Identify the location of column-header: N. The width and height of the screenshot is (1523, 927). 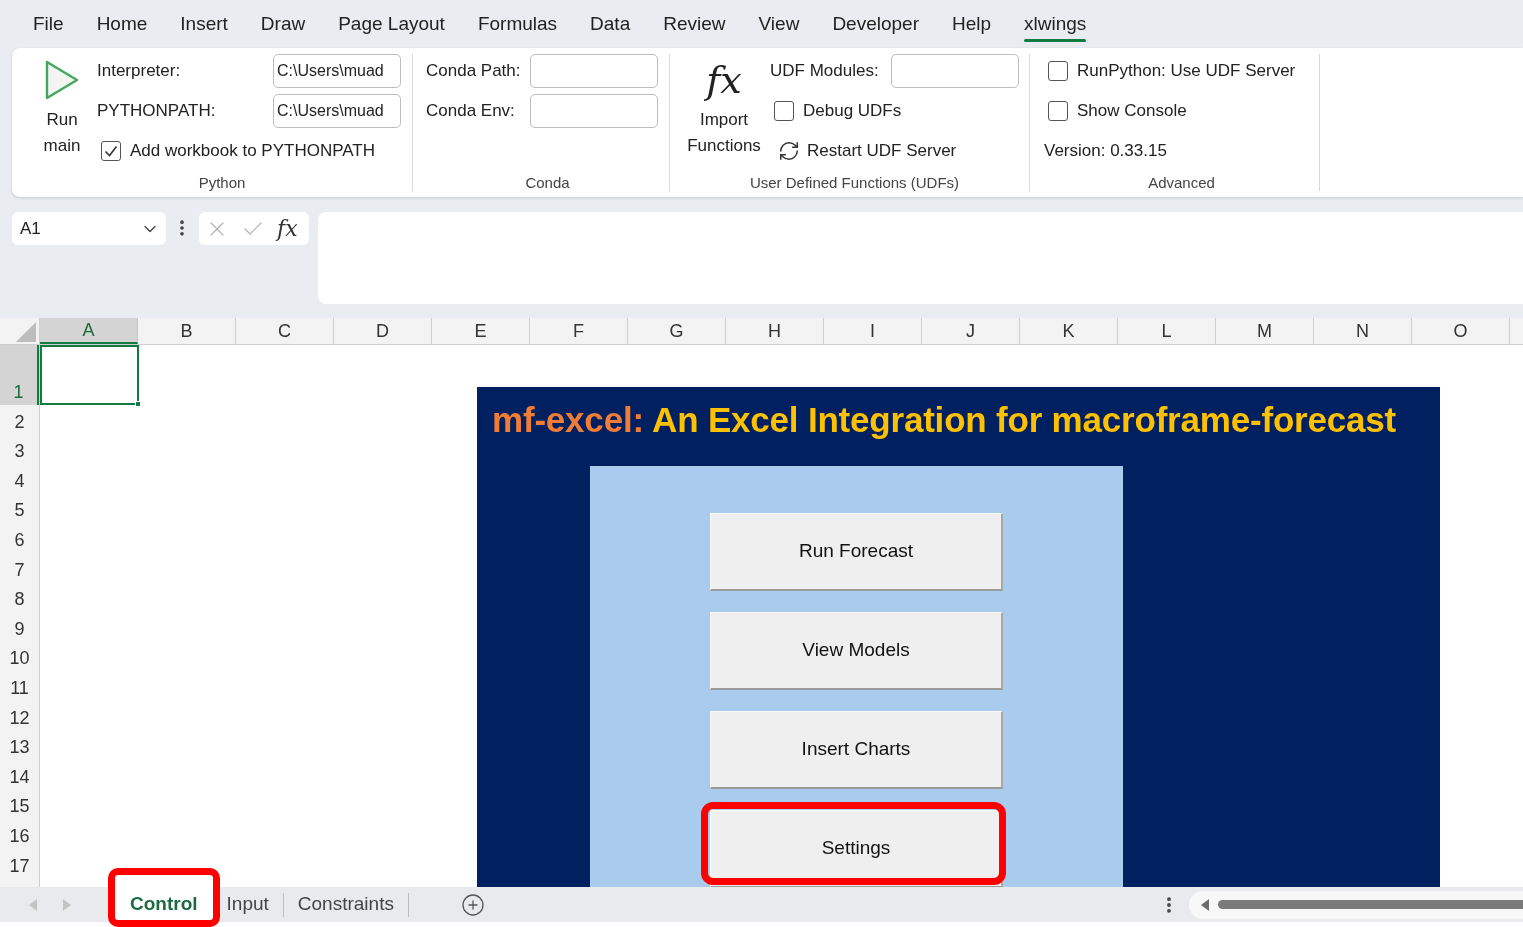
(1363, 331).